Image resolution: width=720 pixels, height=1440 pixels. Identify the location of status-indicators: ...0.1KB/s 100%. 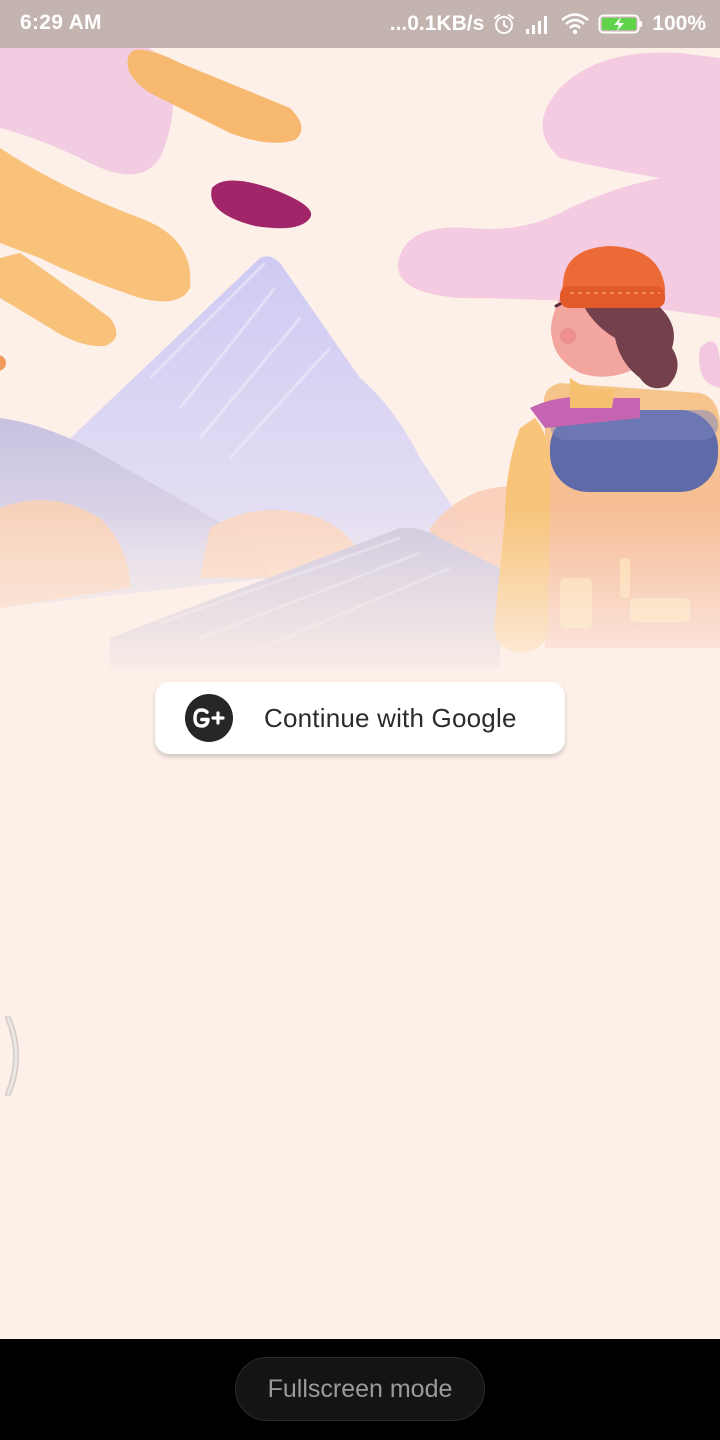
(548, 24).